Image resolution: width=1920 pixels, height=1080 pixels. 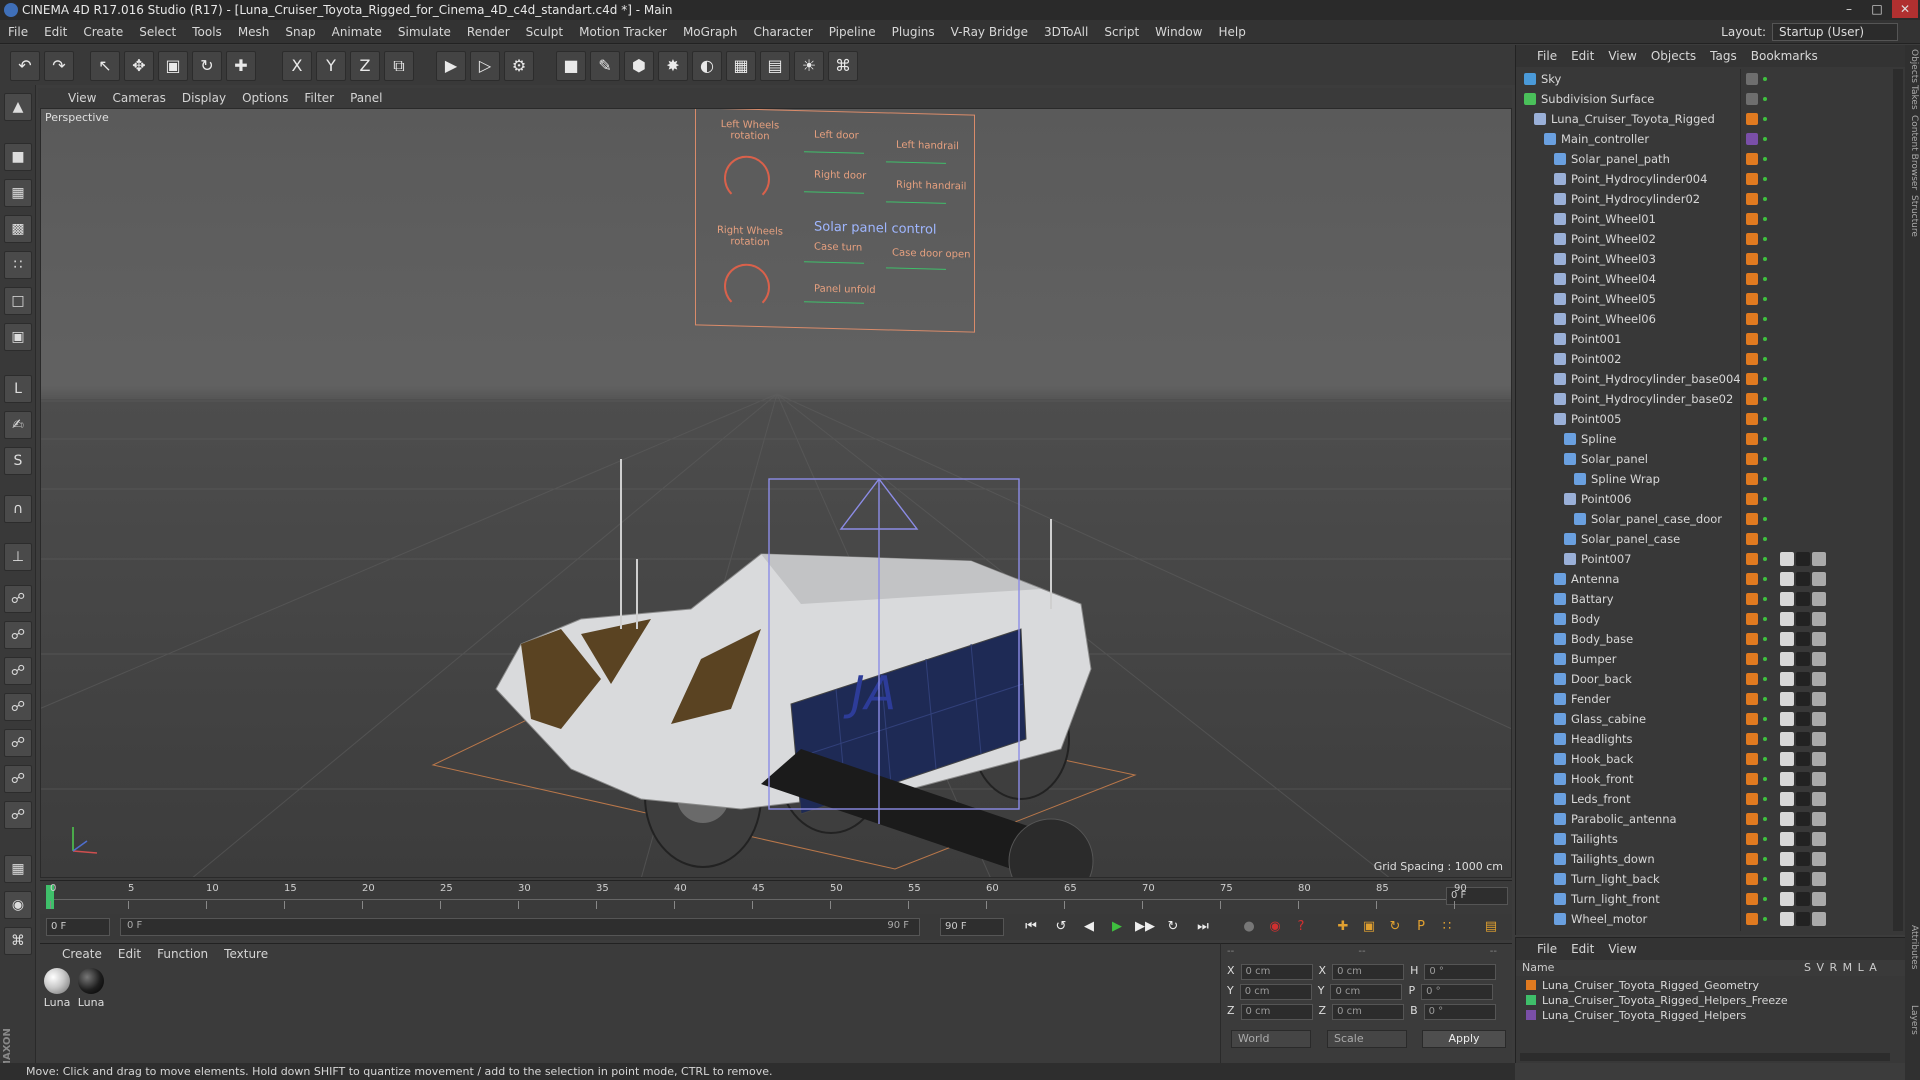 What do you see at coordinates (1912, 947) in the screenshot?
I see `side-tab-attributes: Attributes` at bounding box center [1912, 947].